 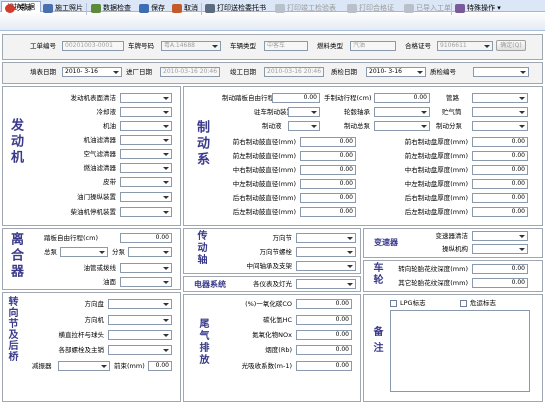 I want to click on confirm-button: 确定(Q), so click(x=511, y=45).